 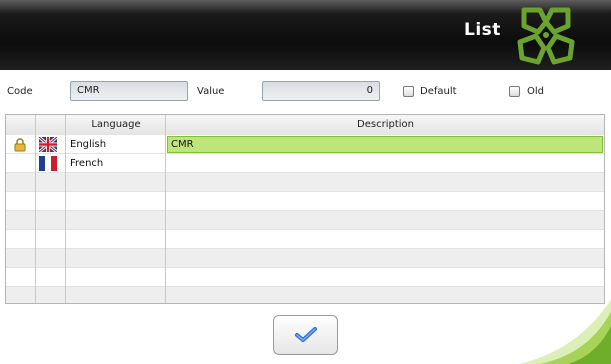 What do you see at coordinates (321, 91) in the screenshot?
I see `value-field: 0` at bounding box center [321, 91].